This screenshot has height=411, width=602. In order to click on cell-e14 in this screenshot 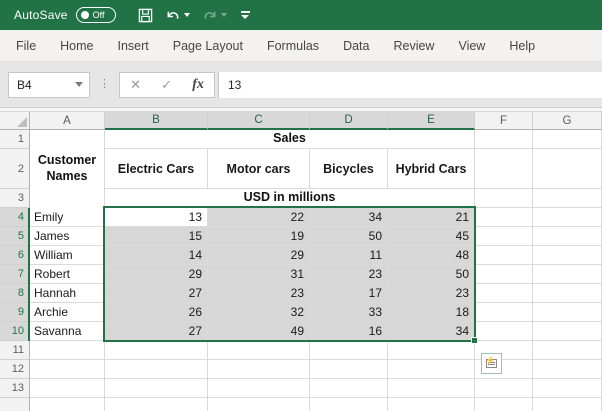, I will do `click(431, 404)`.